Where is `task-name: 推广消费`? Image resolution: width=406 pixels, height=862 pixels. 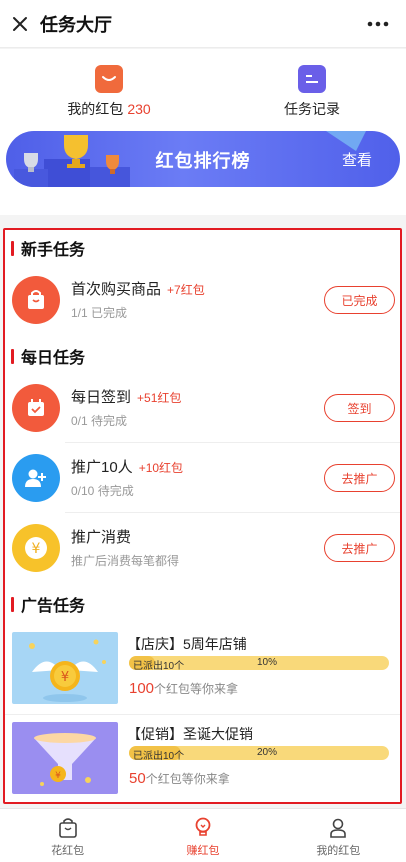 task-name: 推广消费 is located at coordinates (101, 537).